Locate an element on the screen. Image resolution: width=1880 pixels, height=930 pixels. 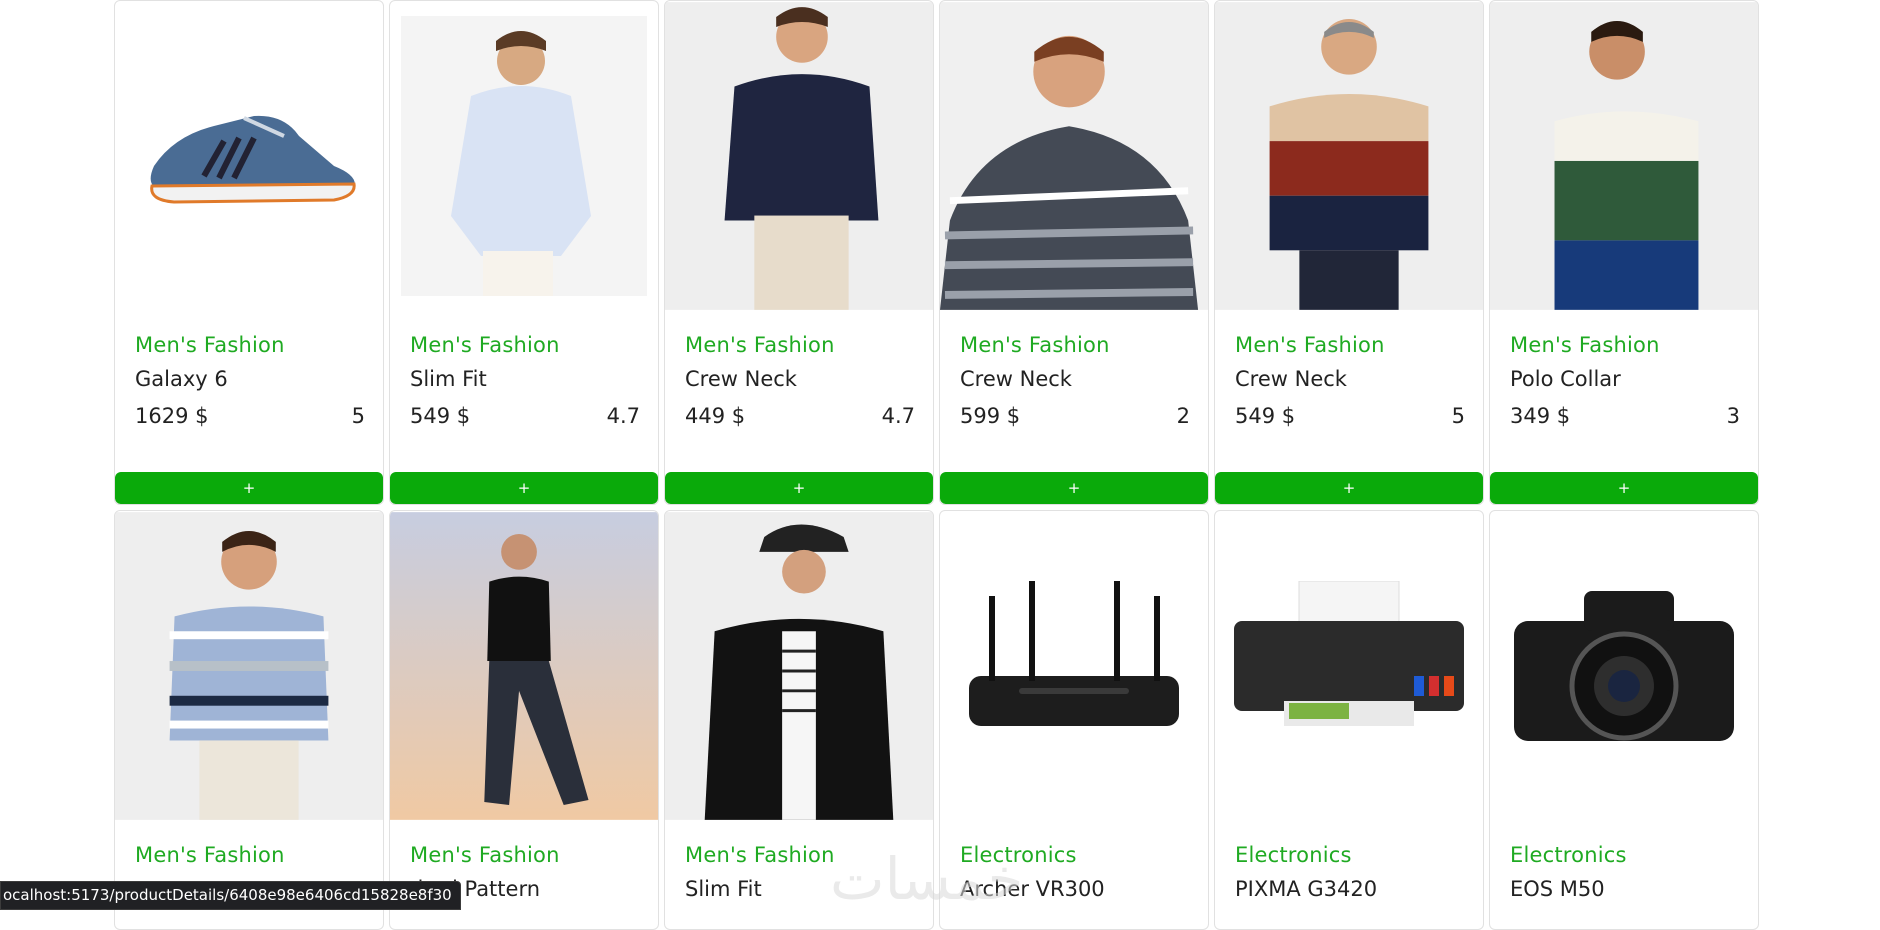
product-rating: 3 is located at coordinates (1733, 416).